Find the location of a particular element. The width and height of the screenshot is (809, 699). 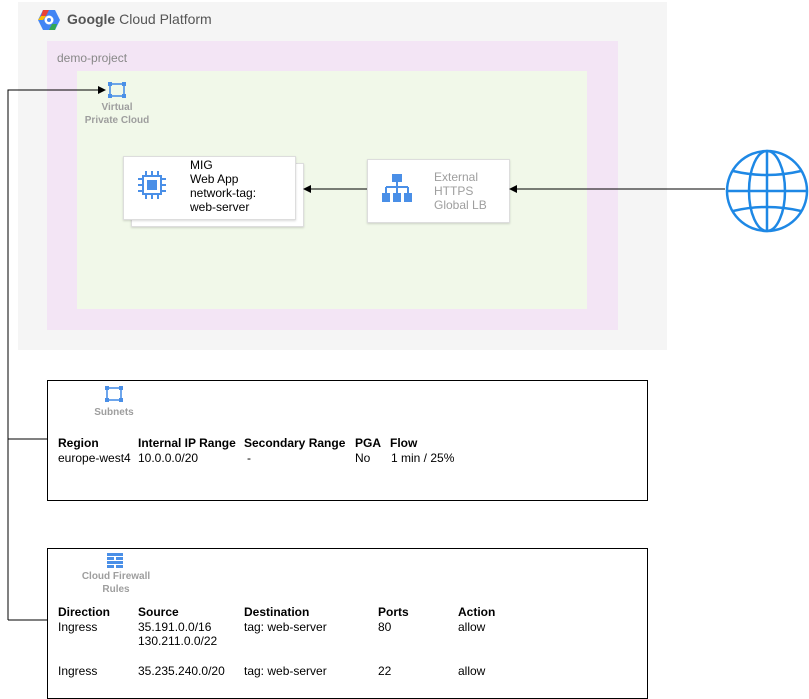

connector-vpc-tree is located at coordinates (56, 353).